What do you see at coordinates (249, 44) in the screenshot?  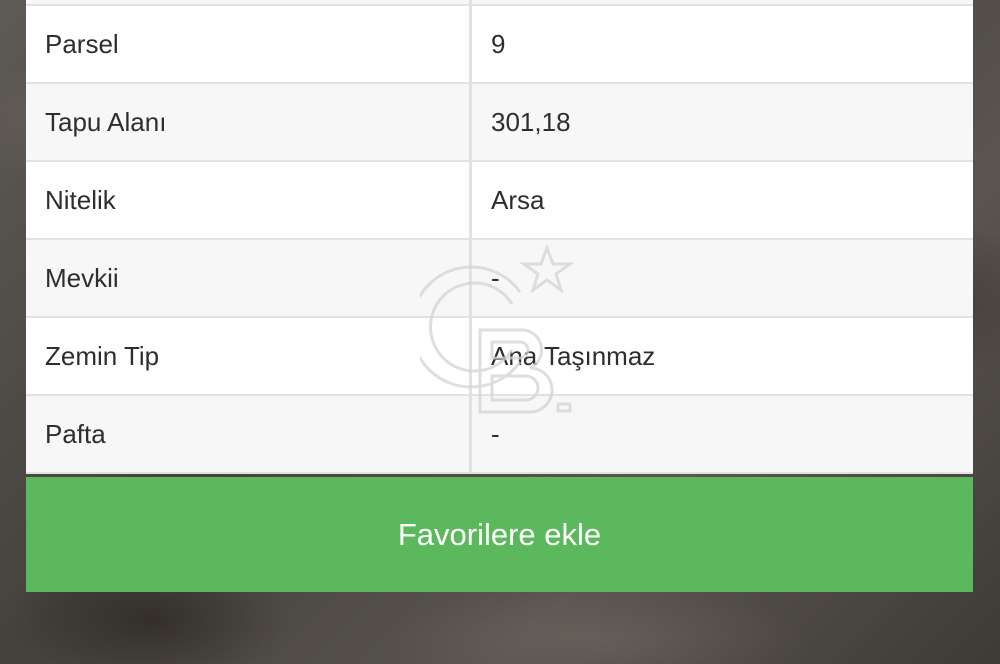 I see `table-cell-label: Parsel` at bounding box center [249, 44].